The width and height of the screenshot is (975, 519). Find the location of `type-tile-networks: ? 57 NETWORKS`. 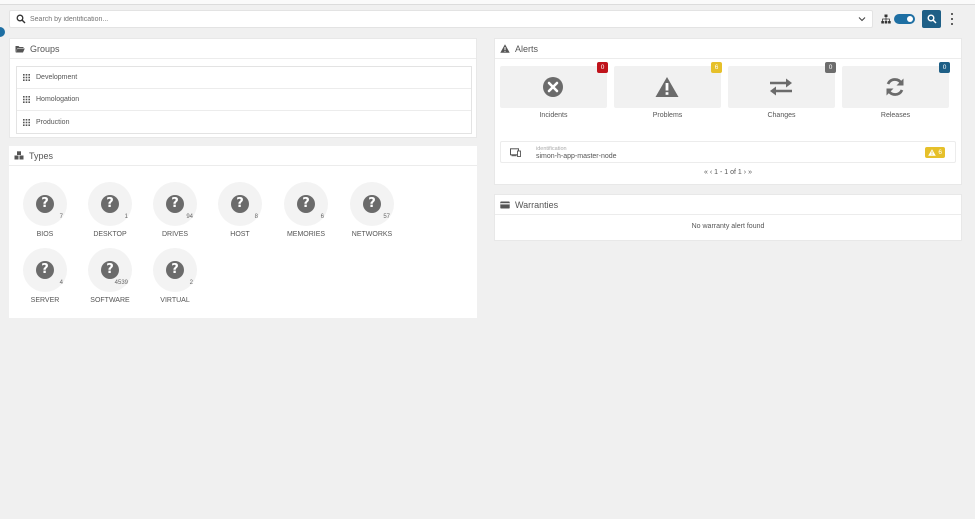

type-tile-networks: ? 57 NETWORKS is located at coordinates (368, 213).